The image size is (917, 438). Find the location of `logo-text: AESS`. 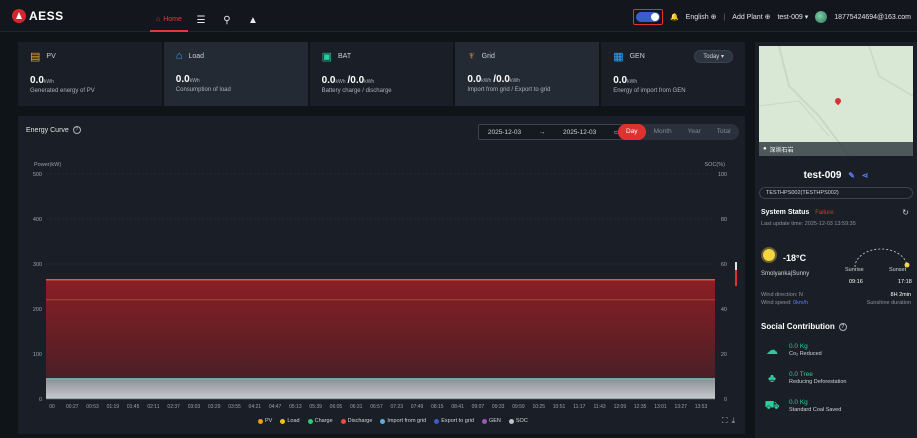

logo-text: AESS is located at coordinates (46, 16).